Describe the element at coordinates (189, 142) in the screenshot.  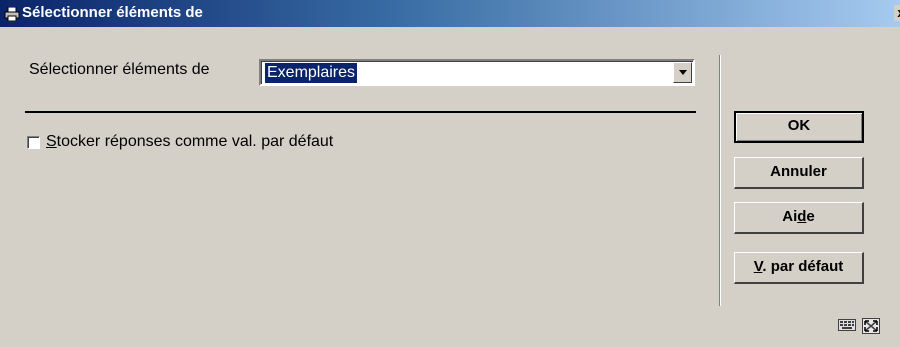
I see `store-defaults-label: Stocker réponses comme val. par défaut` at that location.